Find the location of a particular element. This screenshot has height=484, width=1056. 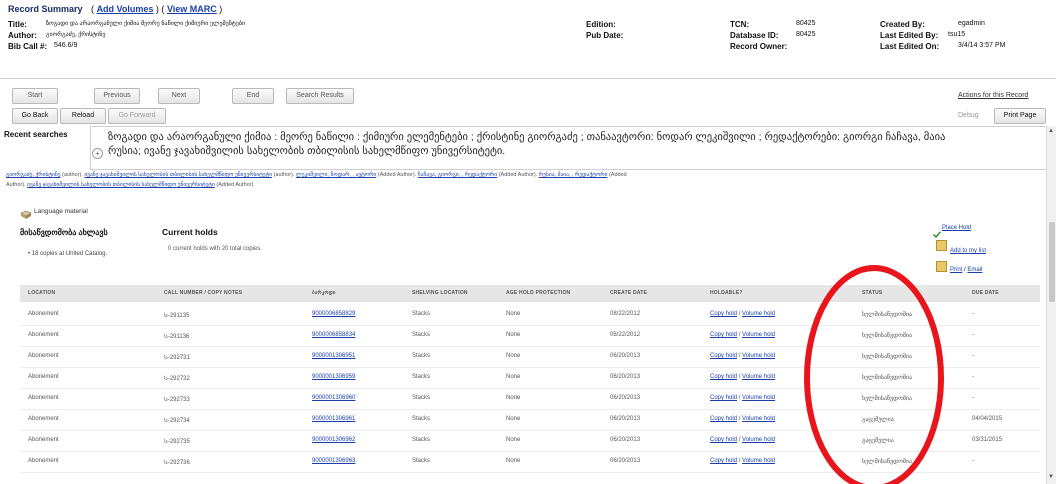

bib-call-value: 546.6/9 is located at coordinates (66, 45).